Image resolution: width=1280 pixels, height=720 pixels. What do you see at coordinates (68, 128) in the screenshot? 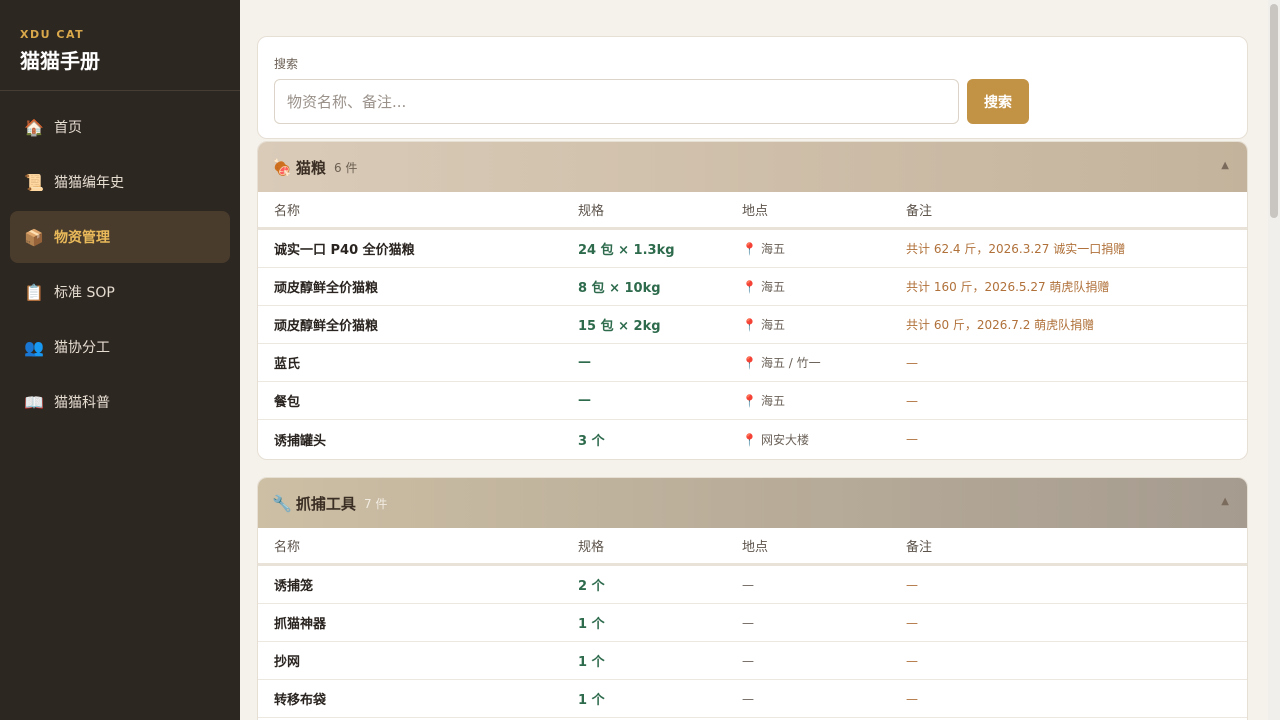
I see `nav-item-label: 首页` at bounding box center [68, 128].